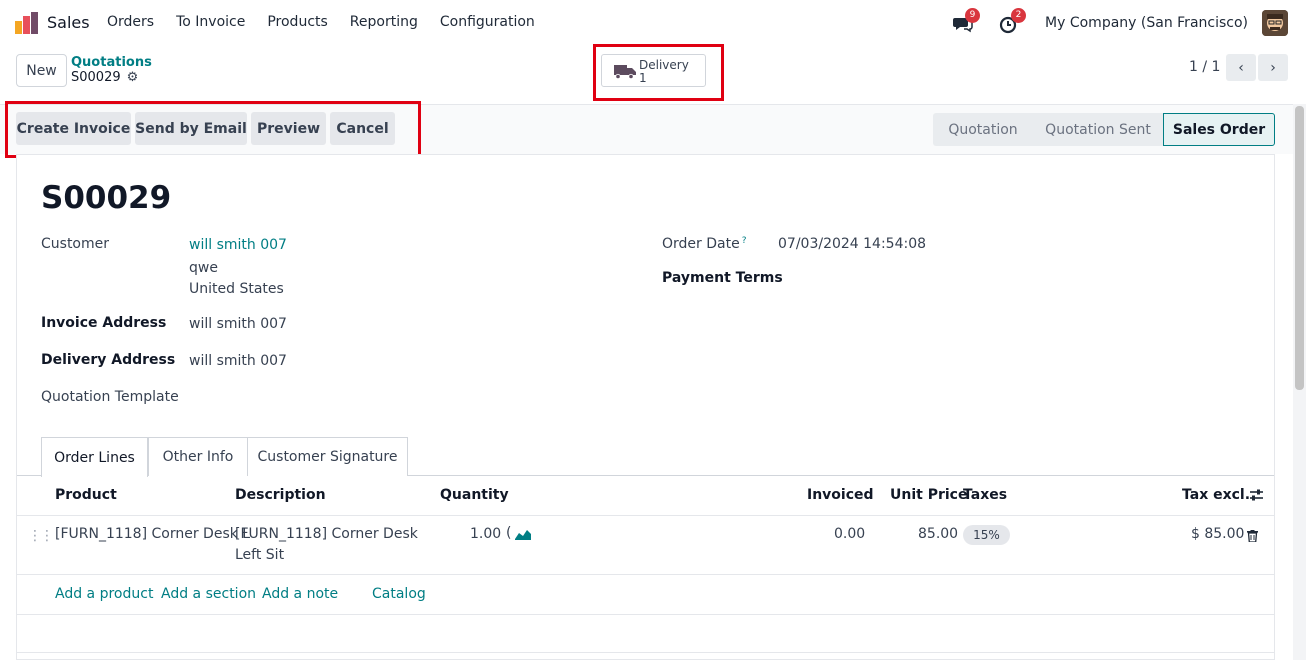  Describe the element at coordinates (1204, 67) in the screenshot. I see `pager-value: 1 / 1` at that location.